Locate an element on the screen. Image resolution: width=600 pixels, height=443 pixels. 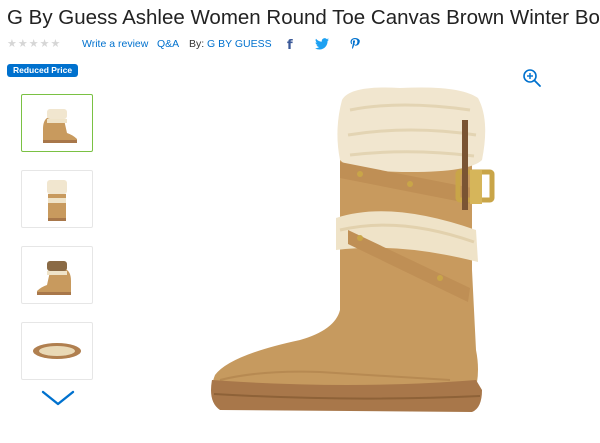
chevron-down-icon is located at coordinates (58, 398).